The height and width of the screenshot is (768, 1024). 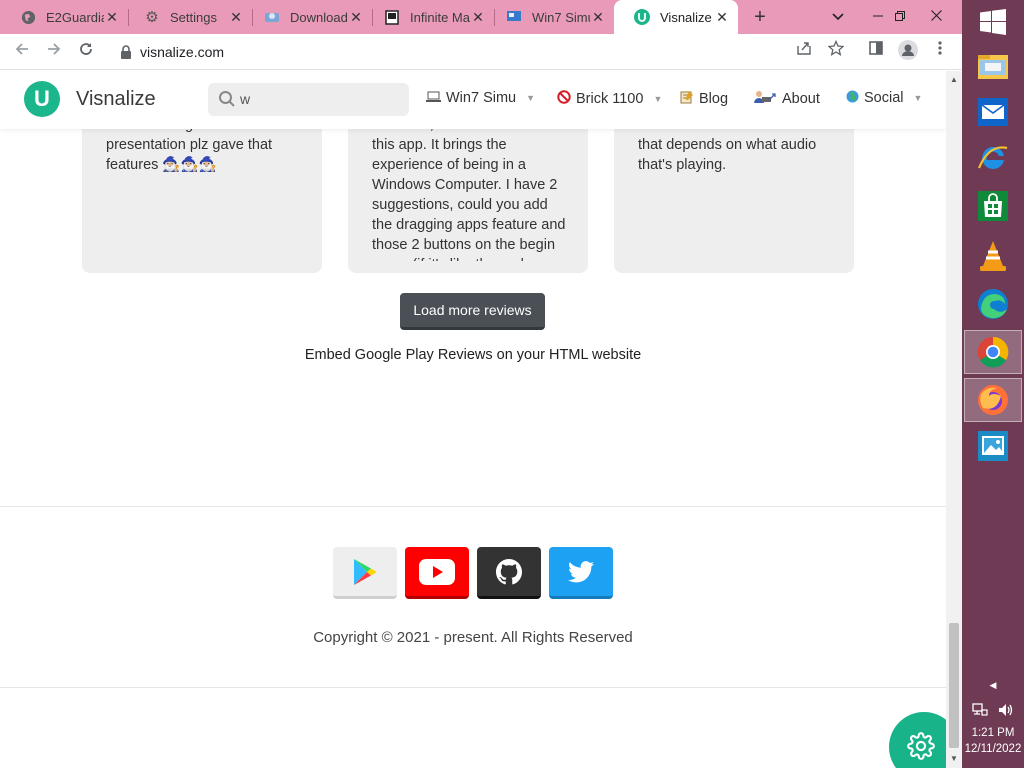 What do you see at coordinates (936, 17) in the screenshot?
I see `close-window-button` at bounding box center [936, 17].